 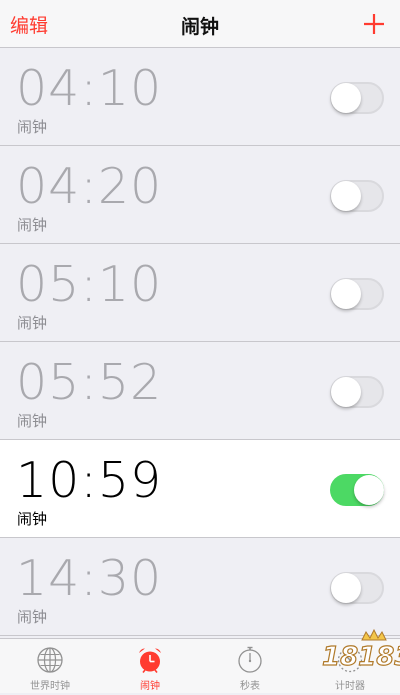 I want to click on alarm-row: 04:20 闹钟, so click(x=200, y=195).